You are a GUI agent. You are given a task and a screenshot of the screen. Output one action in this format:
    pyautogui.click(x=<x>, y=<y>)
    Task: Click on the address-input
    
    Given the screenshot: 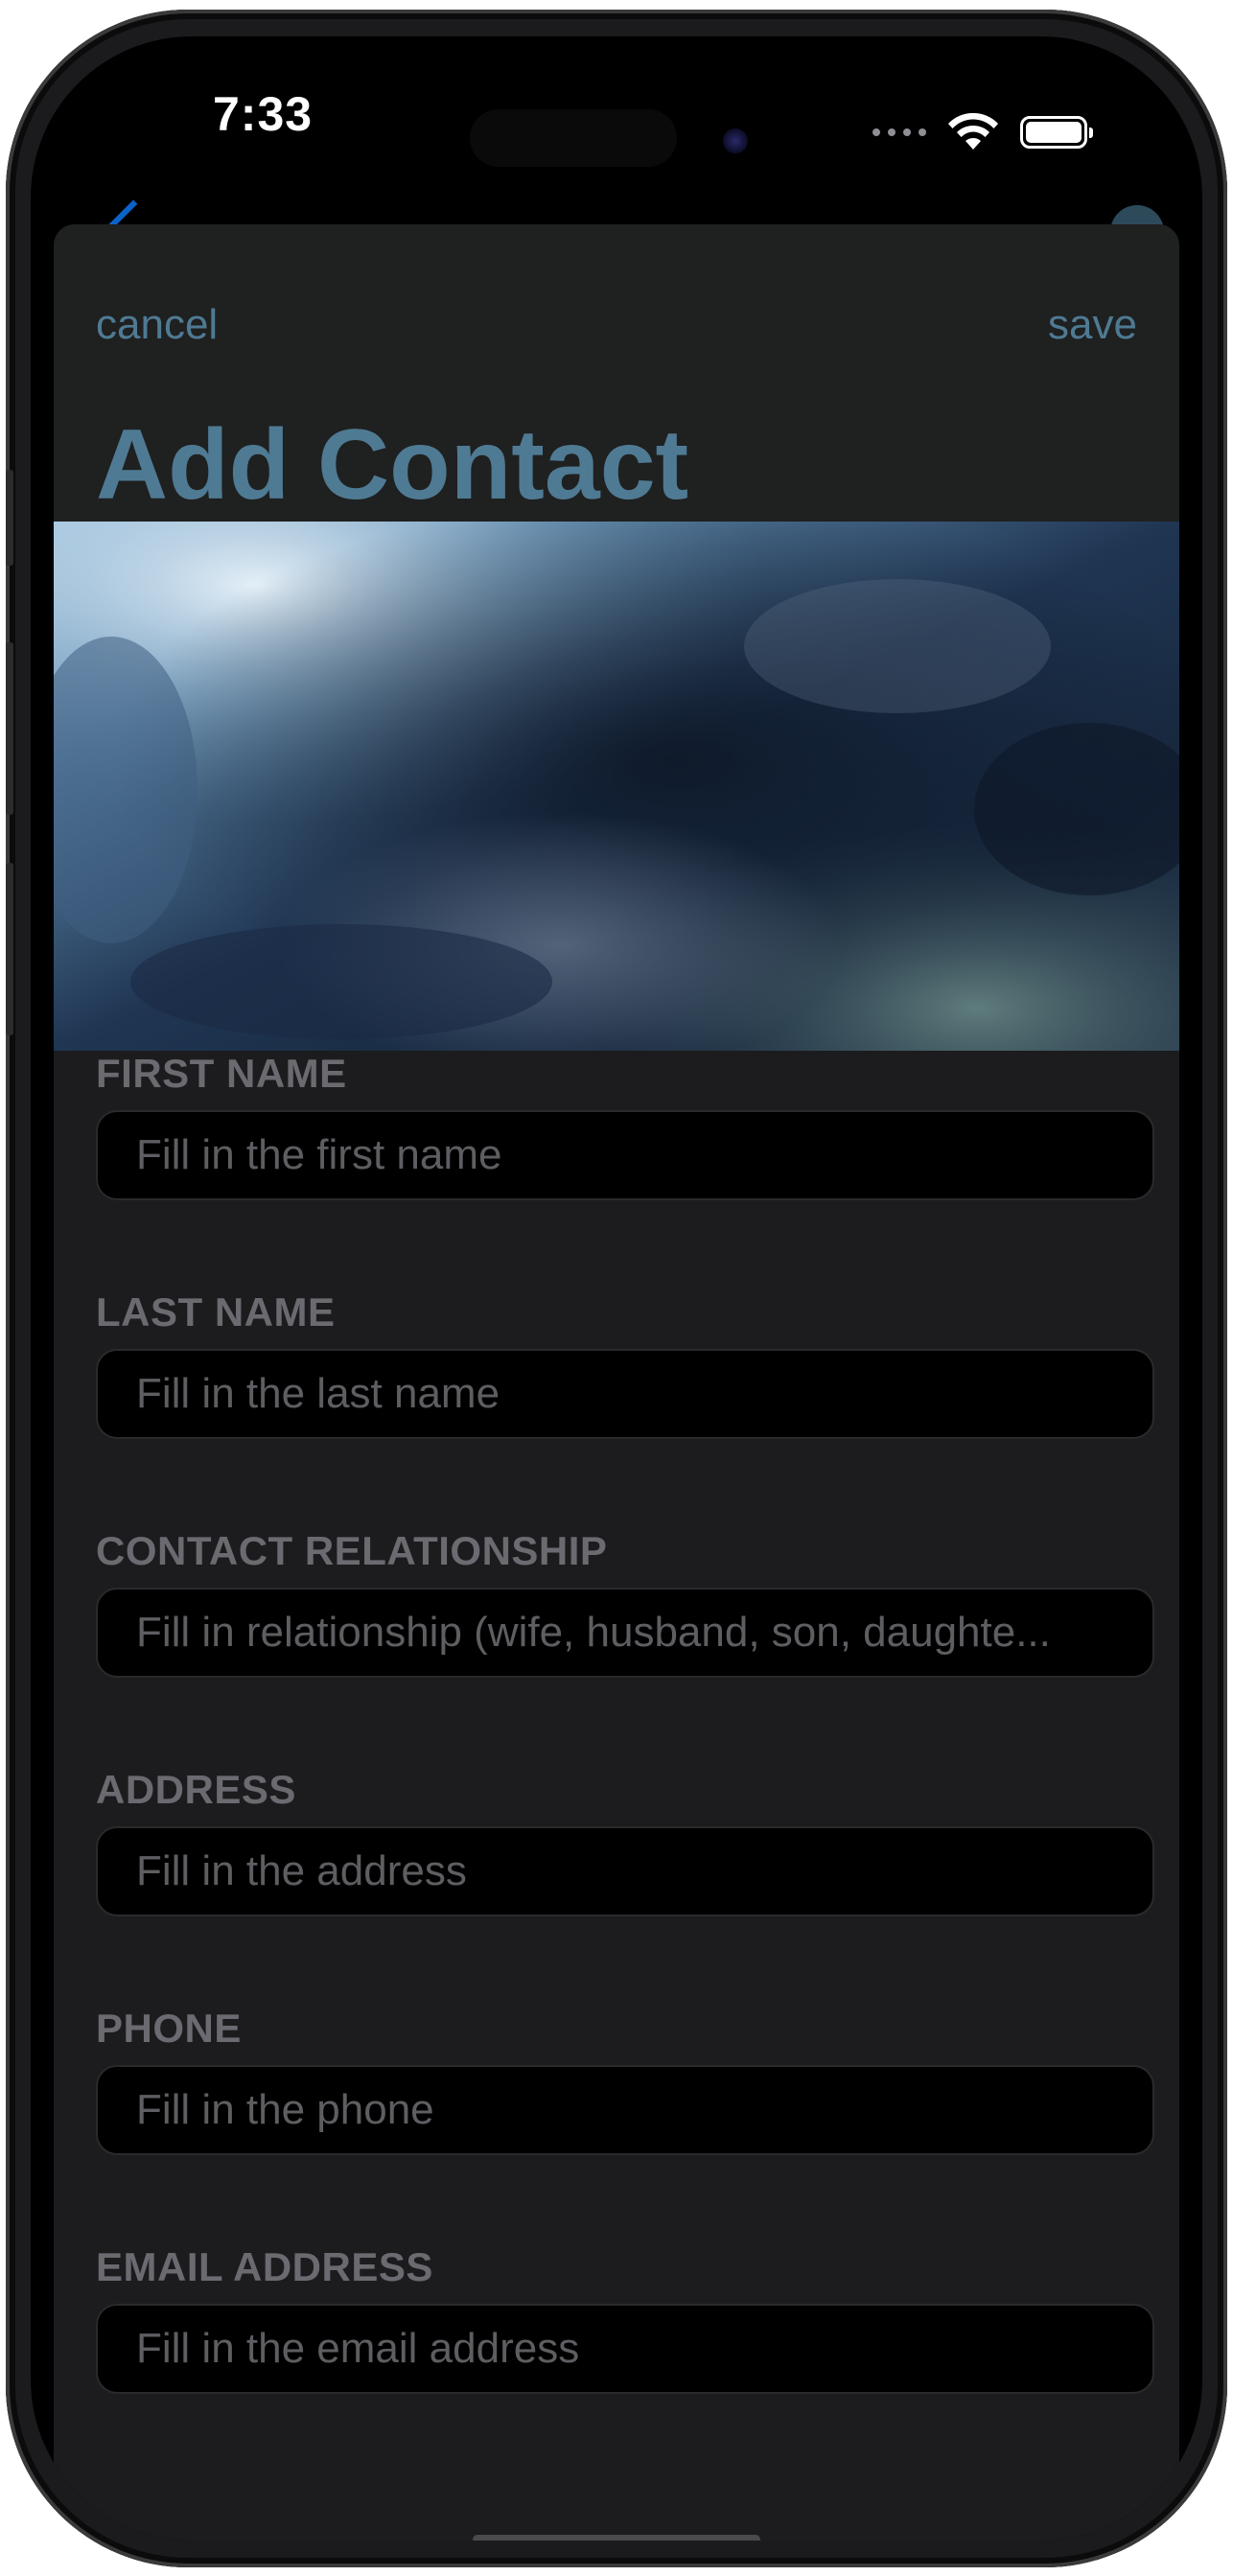 What is the action you would take?
    pyautogui.click(x=625, y=1871)
    